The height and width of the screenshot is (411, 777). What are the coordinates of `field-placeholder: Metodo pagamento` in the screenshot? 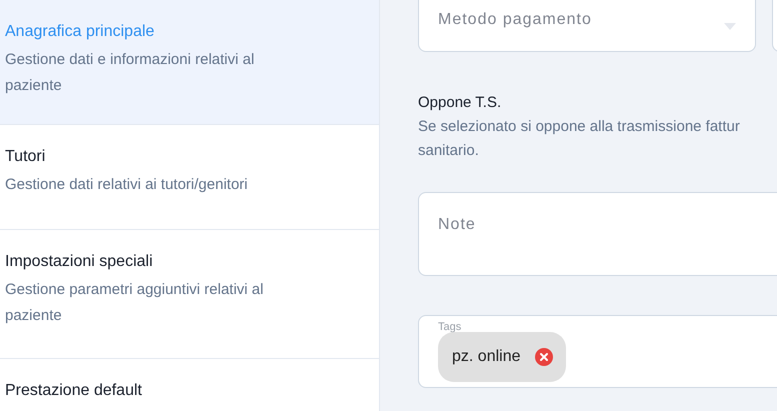 It's located at (515, 20).